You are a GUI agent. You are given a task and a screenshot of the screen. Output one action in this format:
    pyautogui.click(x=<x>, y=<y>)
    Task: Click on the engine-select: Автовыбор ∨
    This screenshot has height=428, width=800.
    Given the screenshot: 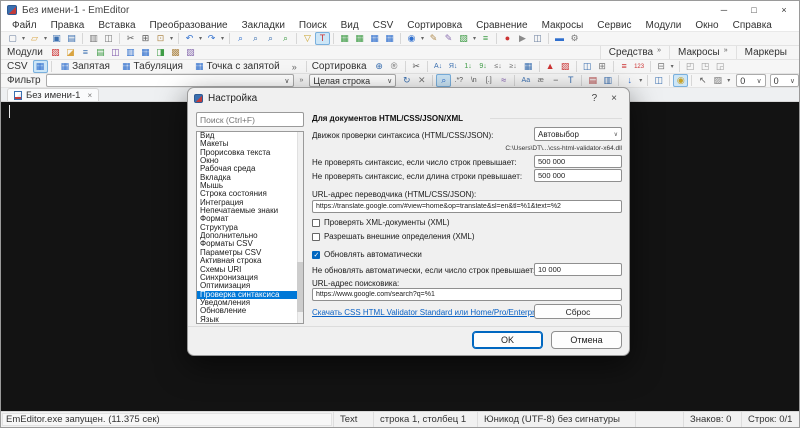 What is the action you would take?
    pyautogui.click(x=578, y=134)
    